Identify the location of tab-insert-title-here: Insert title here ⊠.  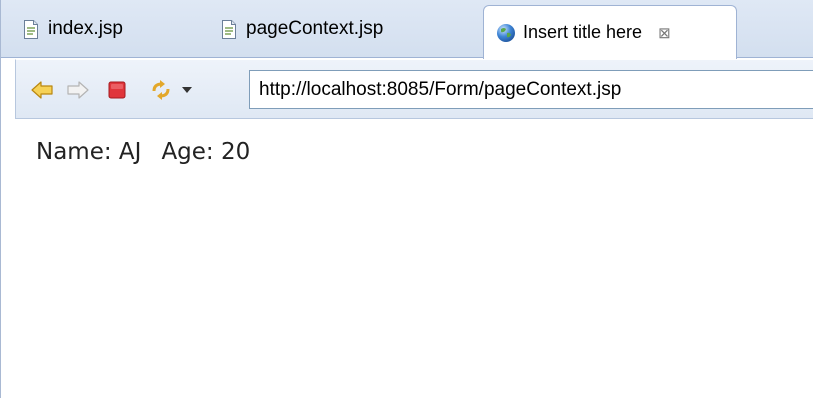
(610, 32).